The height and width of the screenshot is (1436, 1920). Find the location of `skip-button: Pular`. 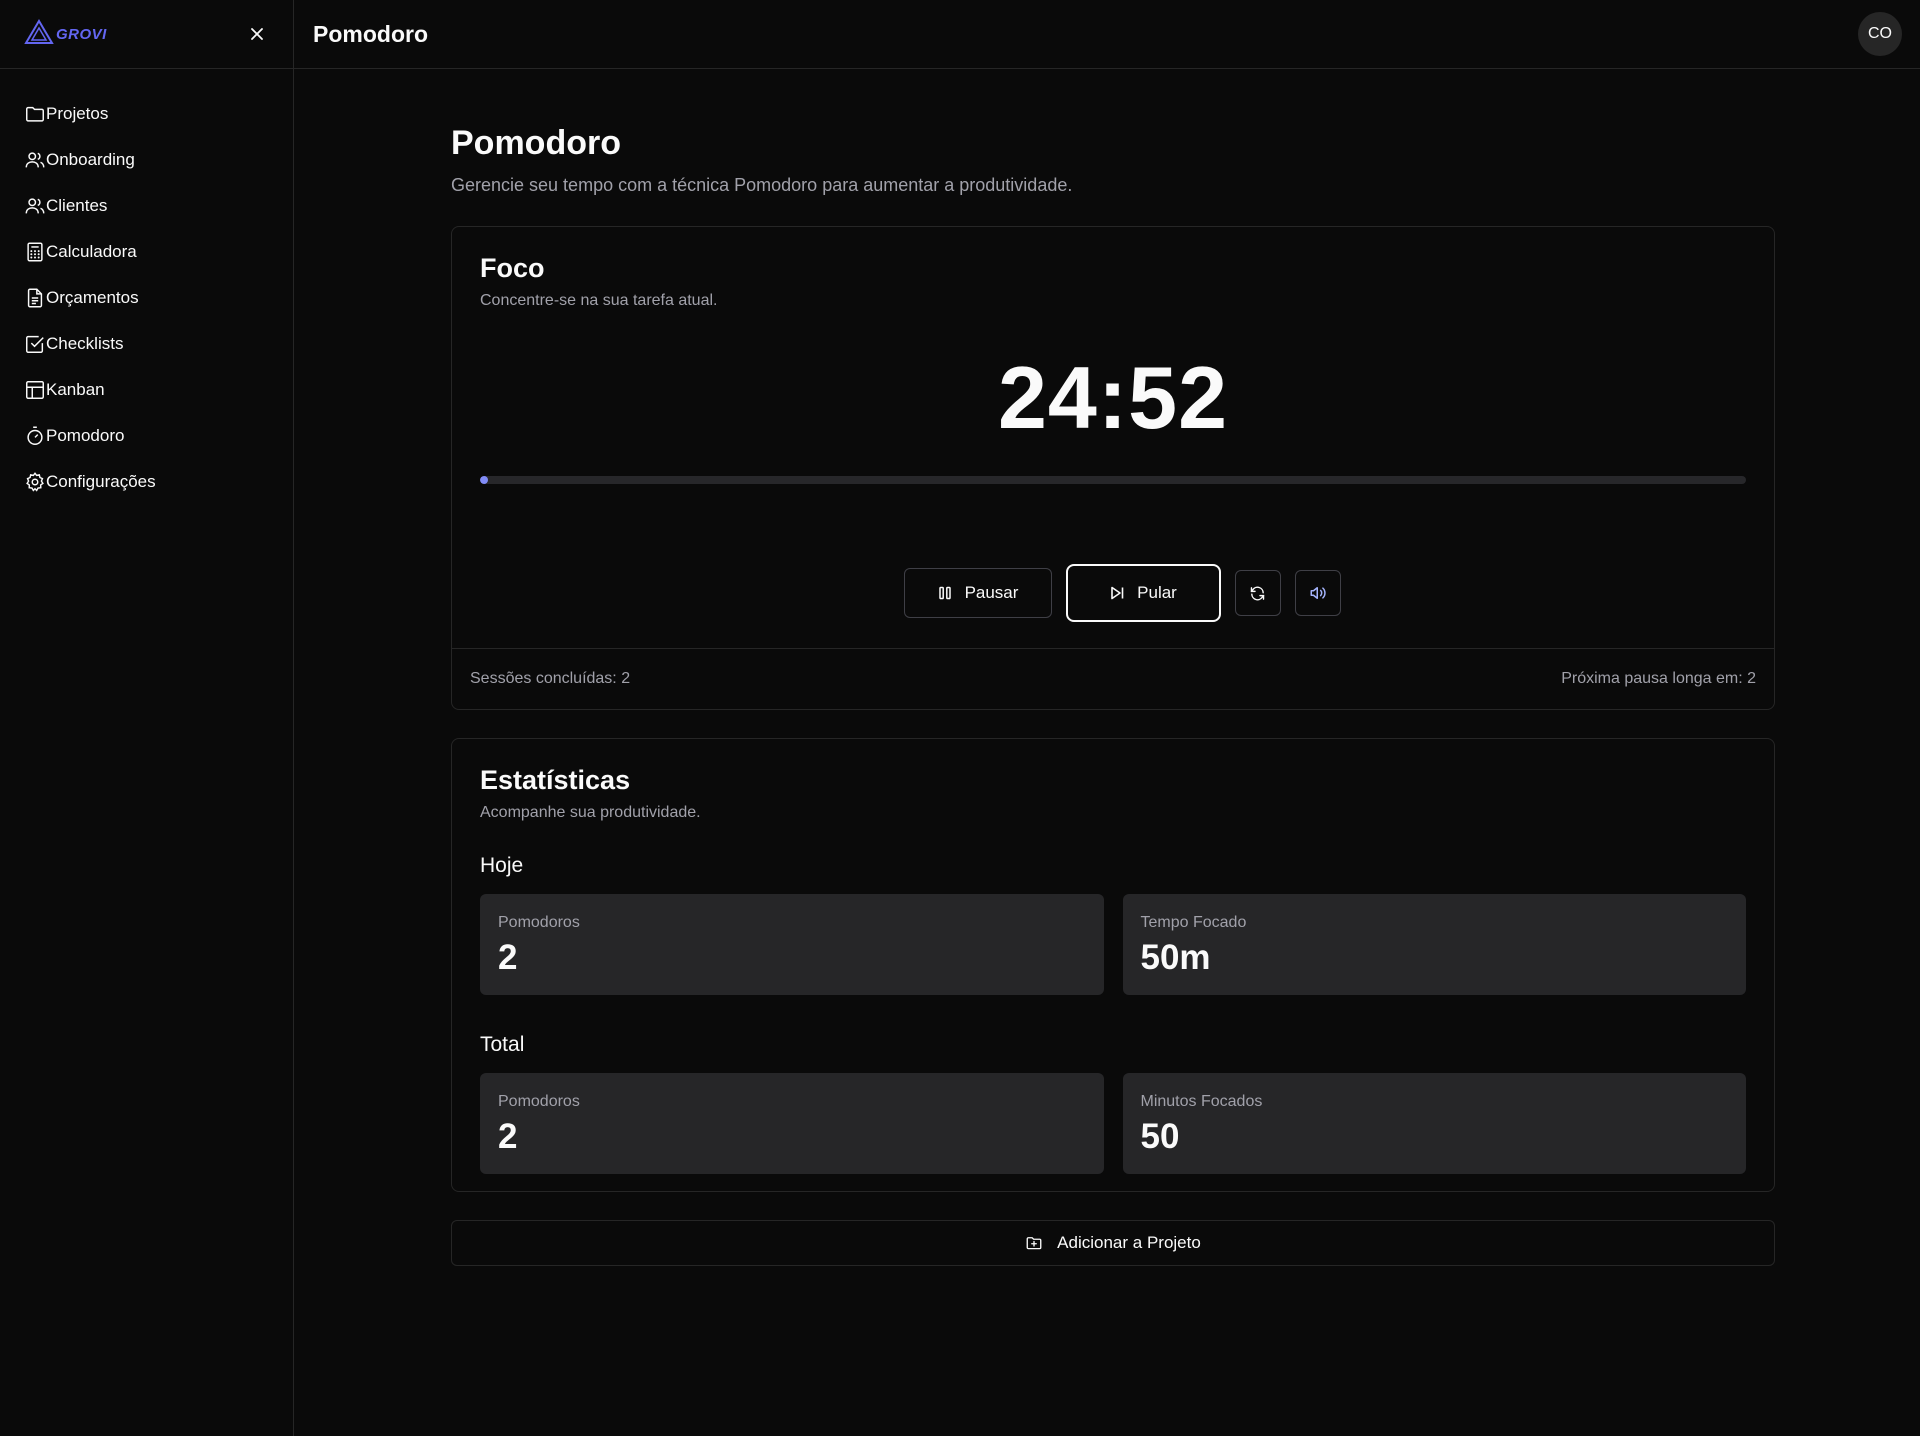

skip-button: Pular is located at coordinates (1143, 593).